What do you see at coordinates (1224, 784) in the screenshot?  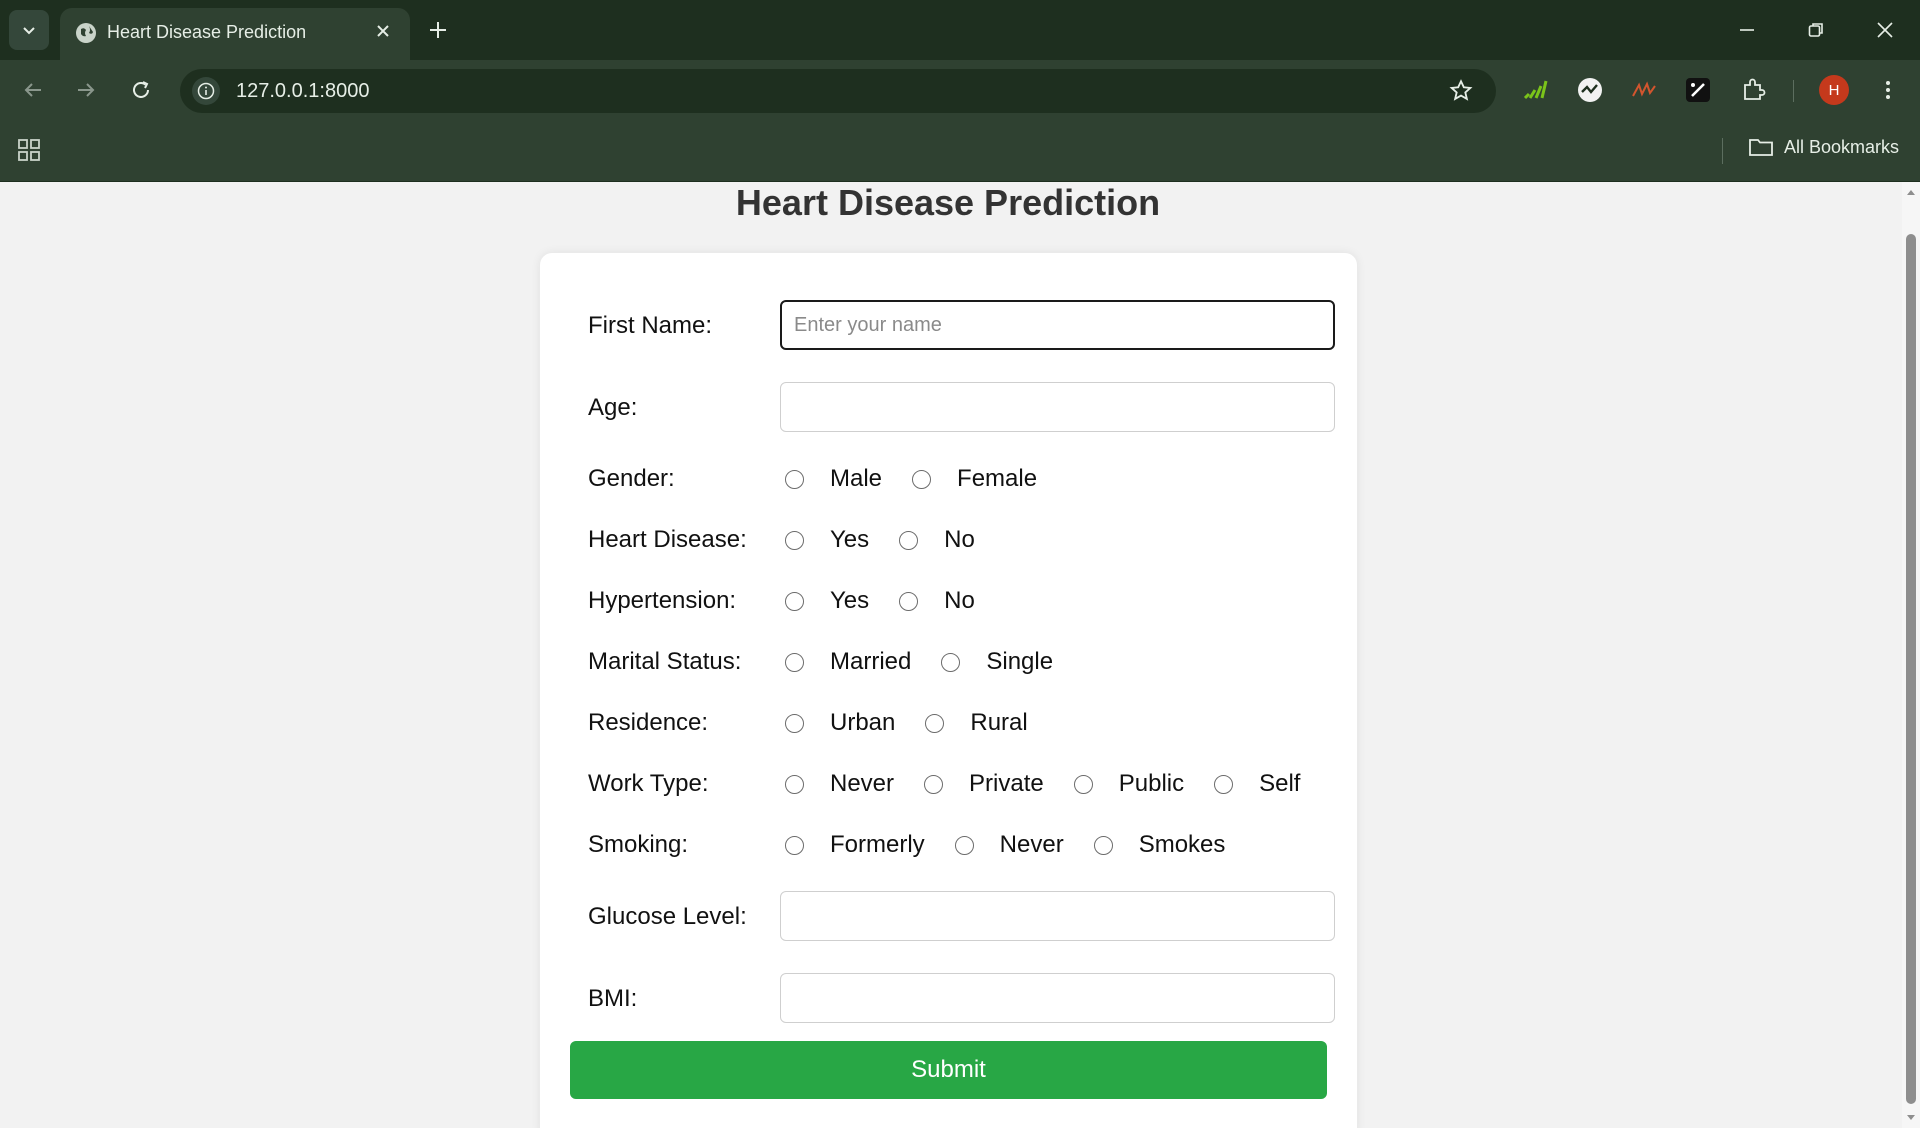 I see `work-self-radio` at bounding box center [1224, 784].